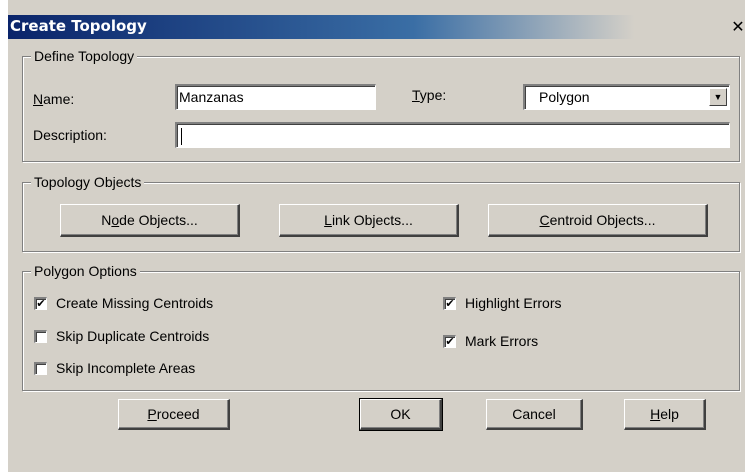  Describe the element at coordinates (501, 341) in the screenshot. I see `mark-errors-label: Mark Errors` at that location.